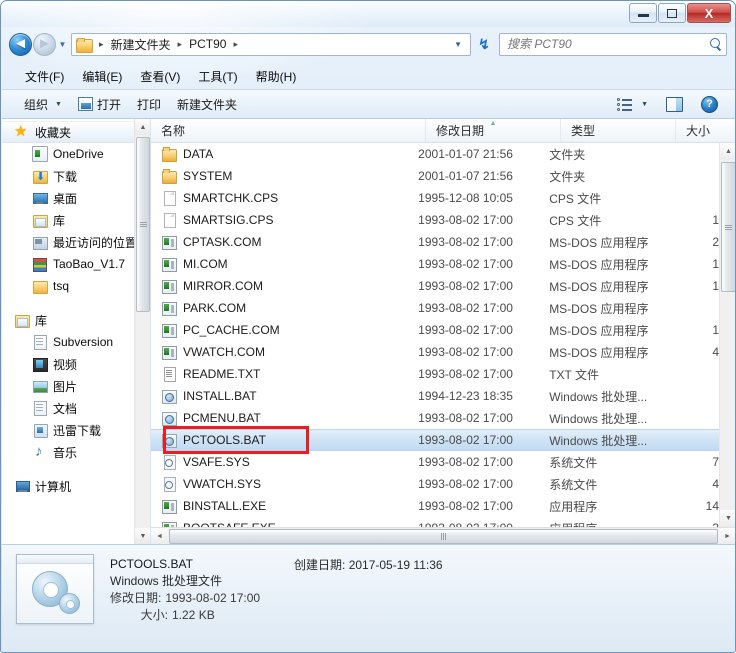 This screenshot has width=736, height=653. Describe the element at coordinates (435, 242) in the screenshot. I see `table-row: CPTASK.COM 1993-08-02 17:00 MS-DOS 应用程序 2` at that location.